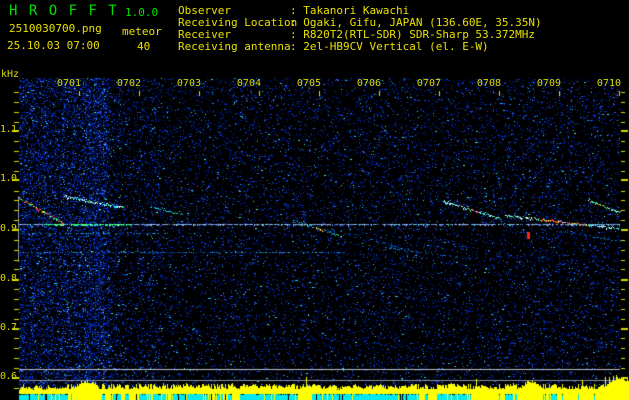  I want to click on x-axis-label-0709: 0709, so click(548, 83).